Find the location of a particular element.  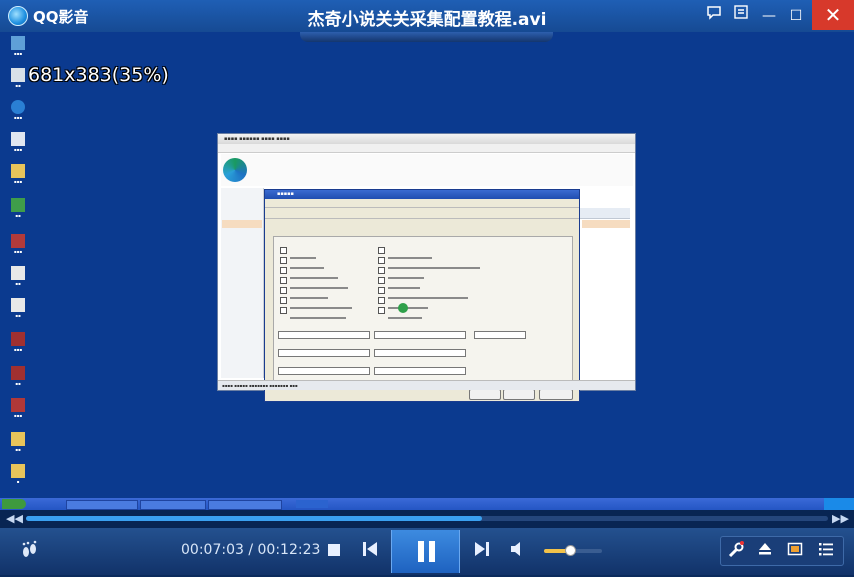

pause-icon is located at coordinates (426, 551).